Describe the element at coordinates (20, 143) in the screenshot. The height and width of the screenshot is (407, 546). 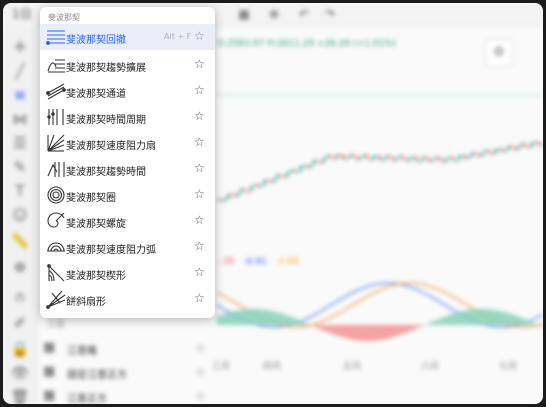
I see `projection-icon: ☰` at that location.